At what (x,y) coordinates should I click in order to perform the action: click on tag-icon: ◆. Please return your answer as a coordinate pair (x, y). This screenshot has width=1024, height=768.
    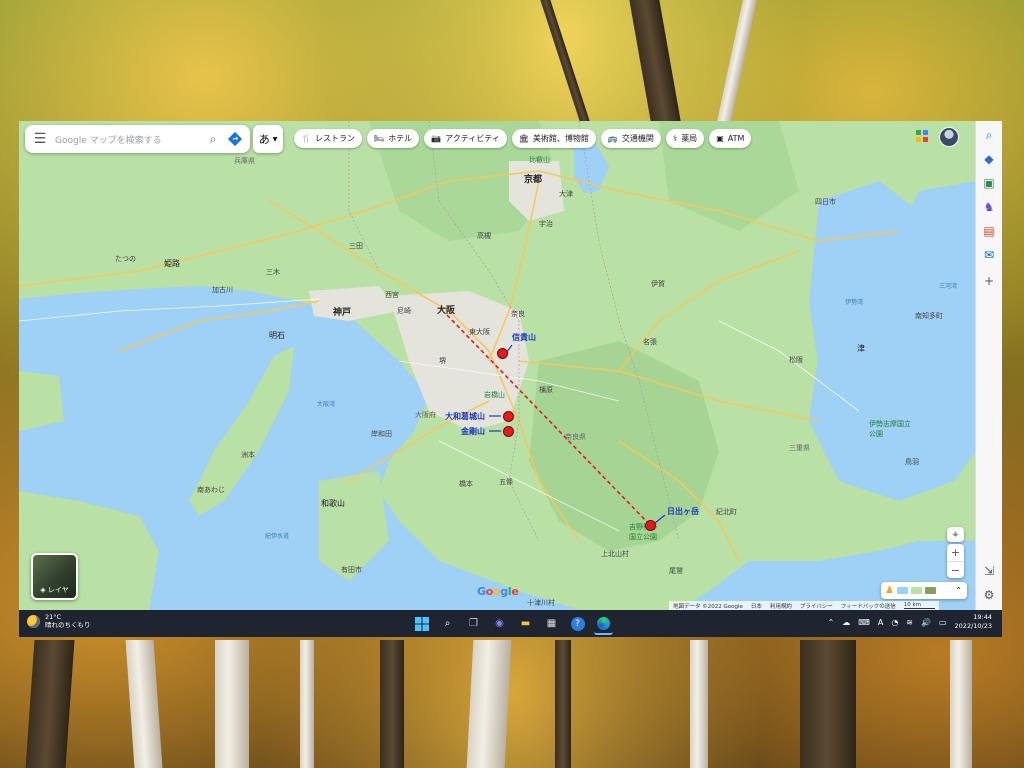
    Looking at the image, I should click on (989, 159).